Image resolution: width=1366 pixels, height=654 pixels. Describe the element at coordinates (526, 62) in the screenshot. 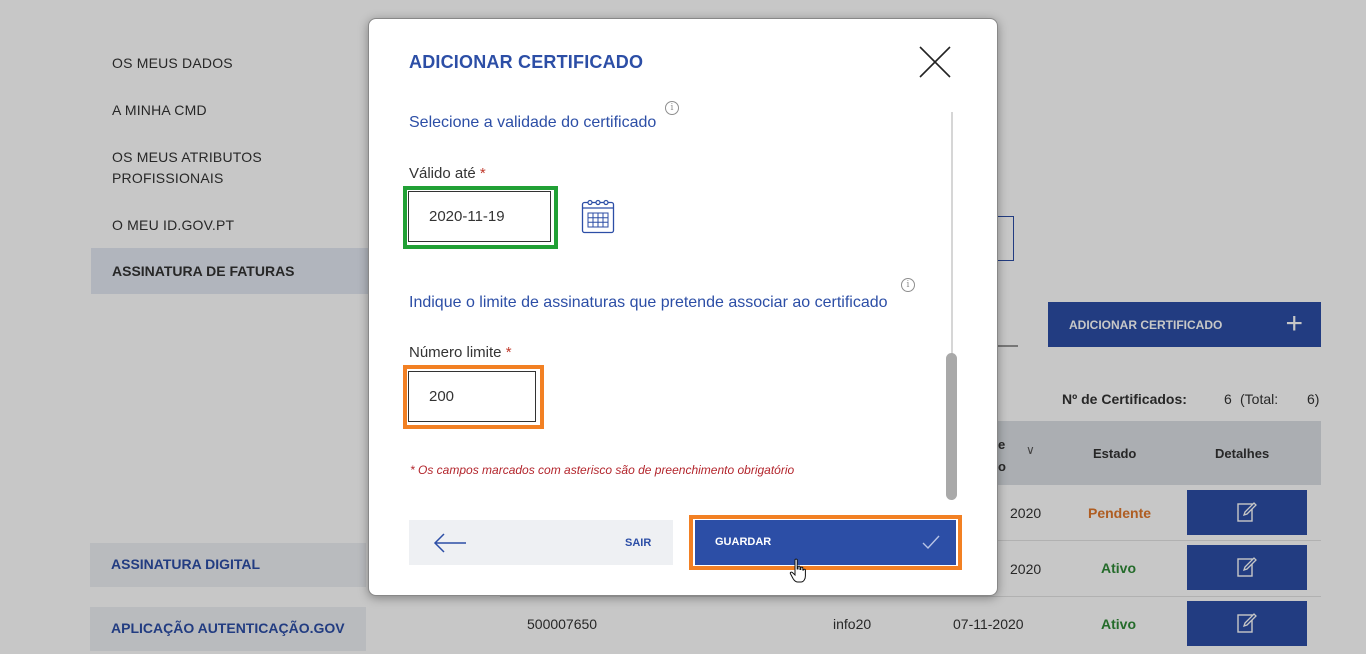

I see `modal-title: ADICIONAR CERTIFICADO` at that location.